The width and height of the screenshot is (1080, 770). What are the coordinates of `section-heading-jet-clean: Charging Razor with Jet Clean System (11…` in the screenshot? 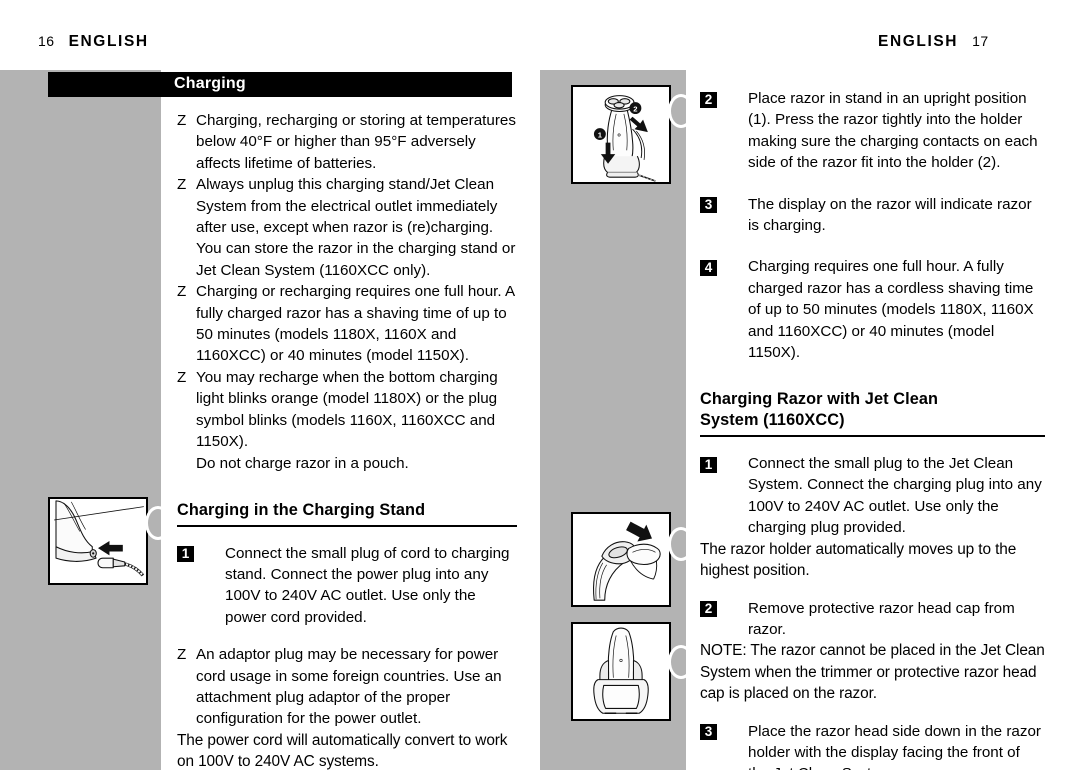 It's located at (872, 410).